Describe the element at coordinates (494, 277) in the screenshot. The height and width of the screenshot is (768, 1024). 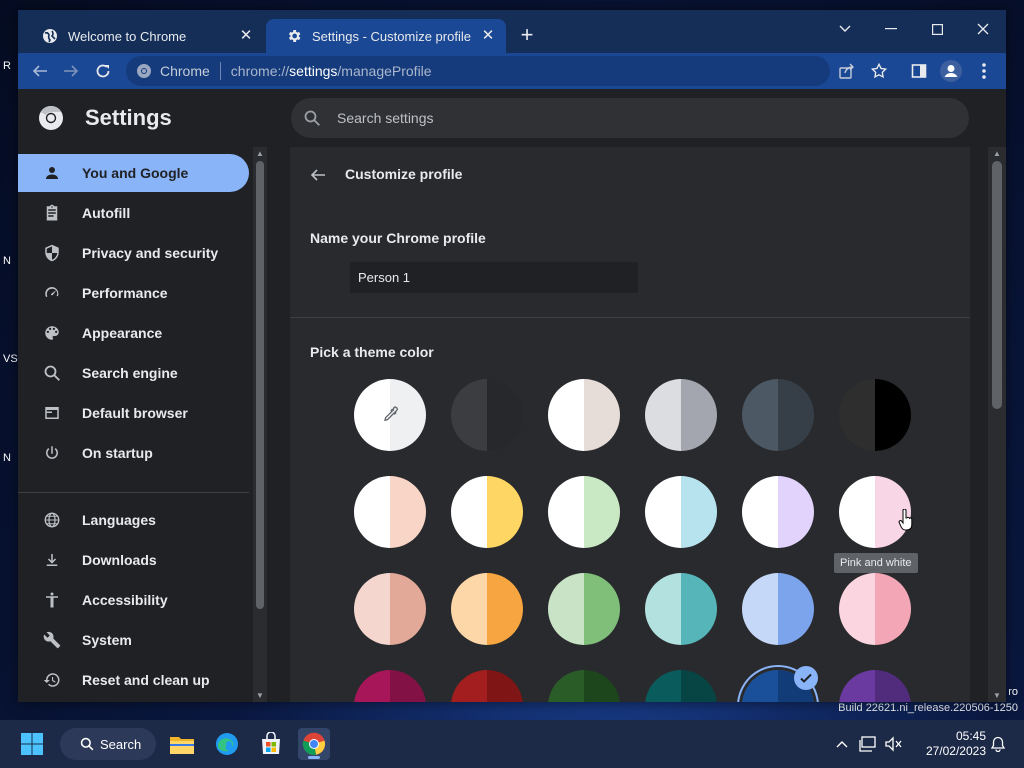
I see `profile-name-input` at that location.